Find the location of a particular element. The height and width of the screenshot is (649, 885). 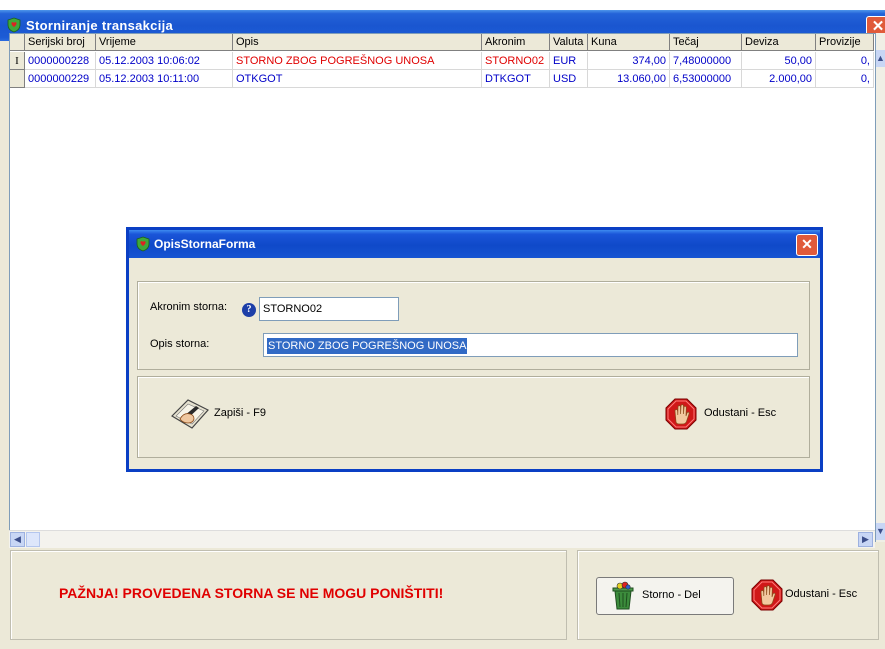

cancel-label: Odustani - Esc is located at coordinates (821, 594).